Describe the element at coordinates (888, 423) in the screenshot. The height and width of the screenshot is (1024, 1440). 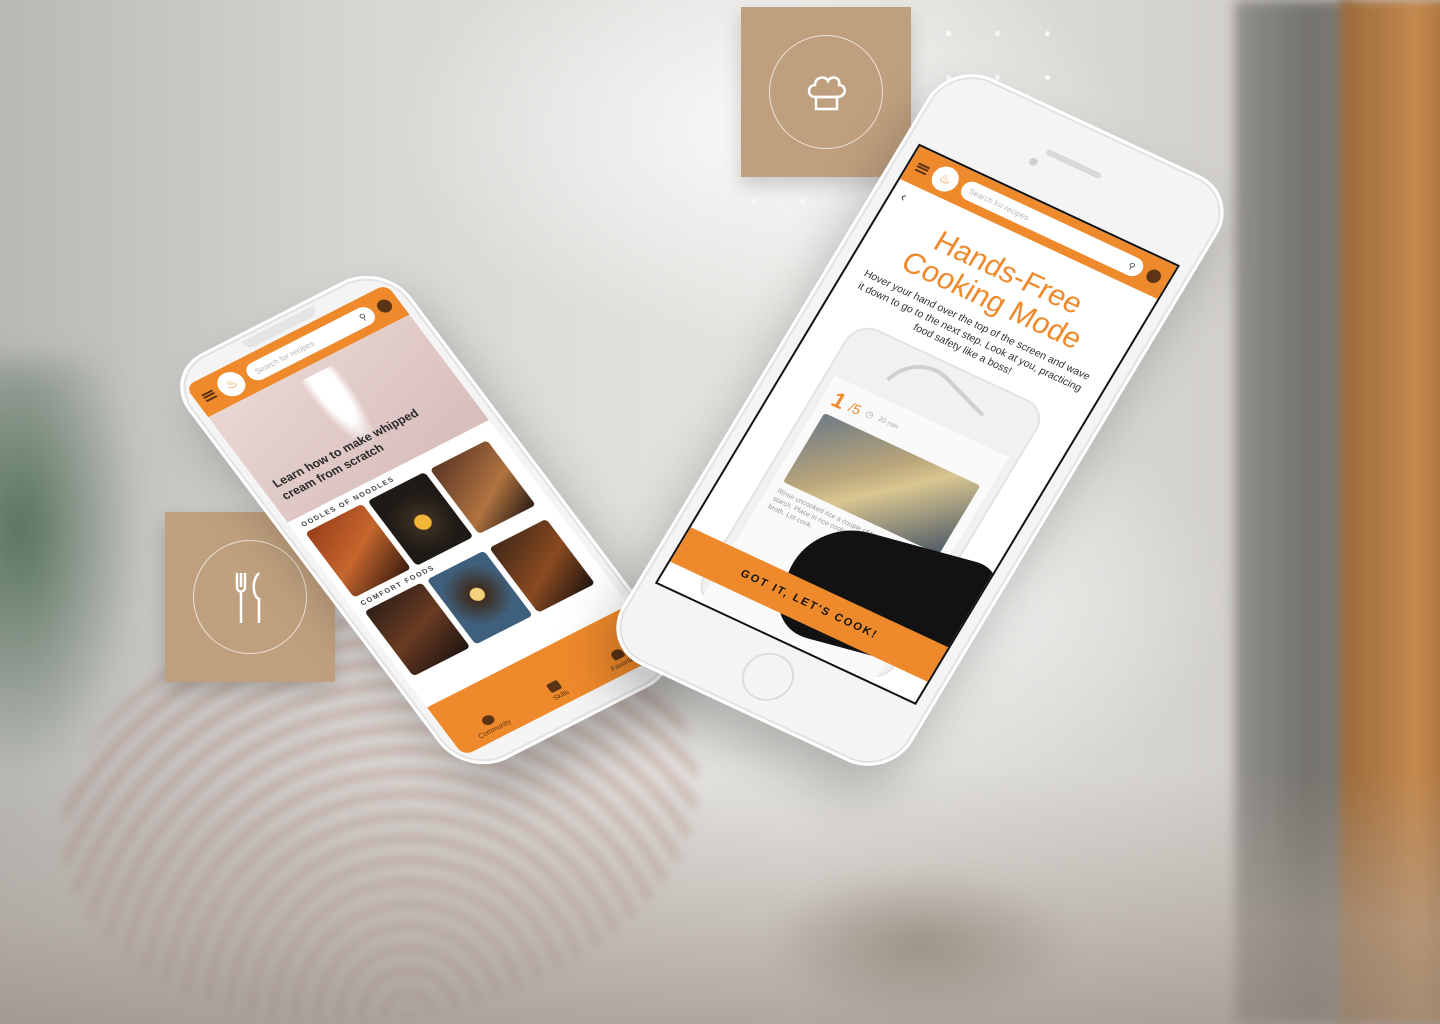
I see `step-duration: 20 min` at that location.